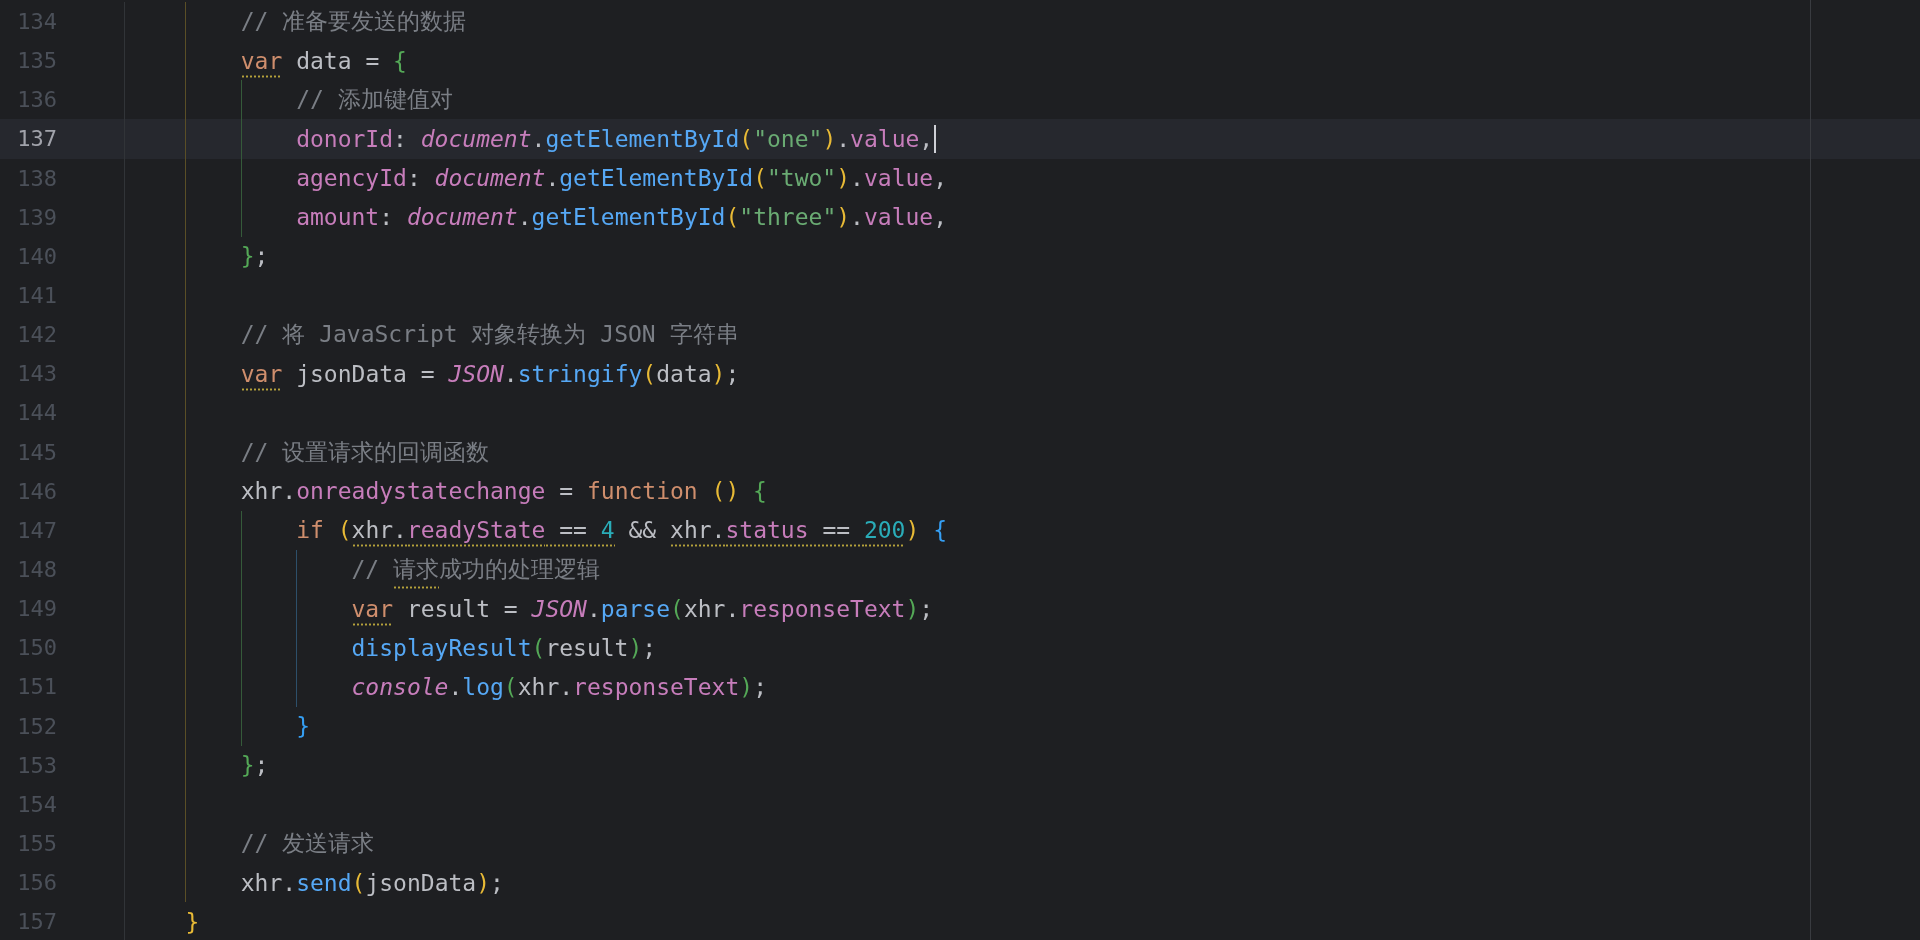 Image resolution: width=1920 pixels, height=940 pixels. I want to click on code-line: var result = JSON.parse(xhr.responseText);, so click(642, 608).